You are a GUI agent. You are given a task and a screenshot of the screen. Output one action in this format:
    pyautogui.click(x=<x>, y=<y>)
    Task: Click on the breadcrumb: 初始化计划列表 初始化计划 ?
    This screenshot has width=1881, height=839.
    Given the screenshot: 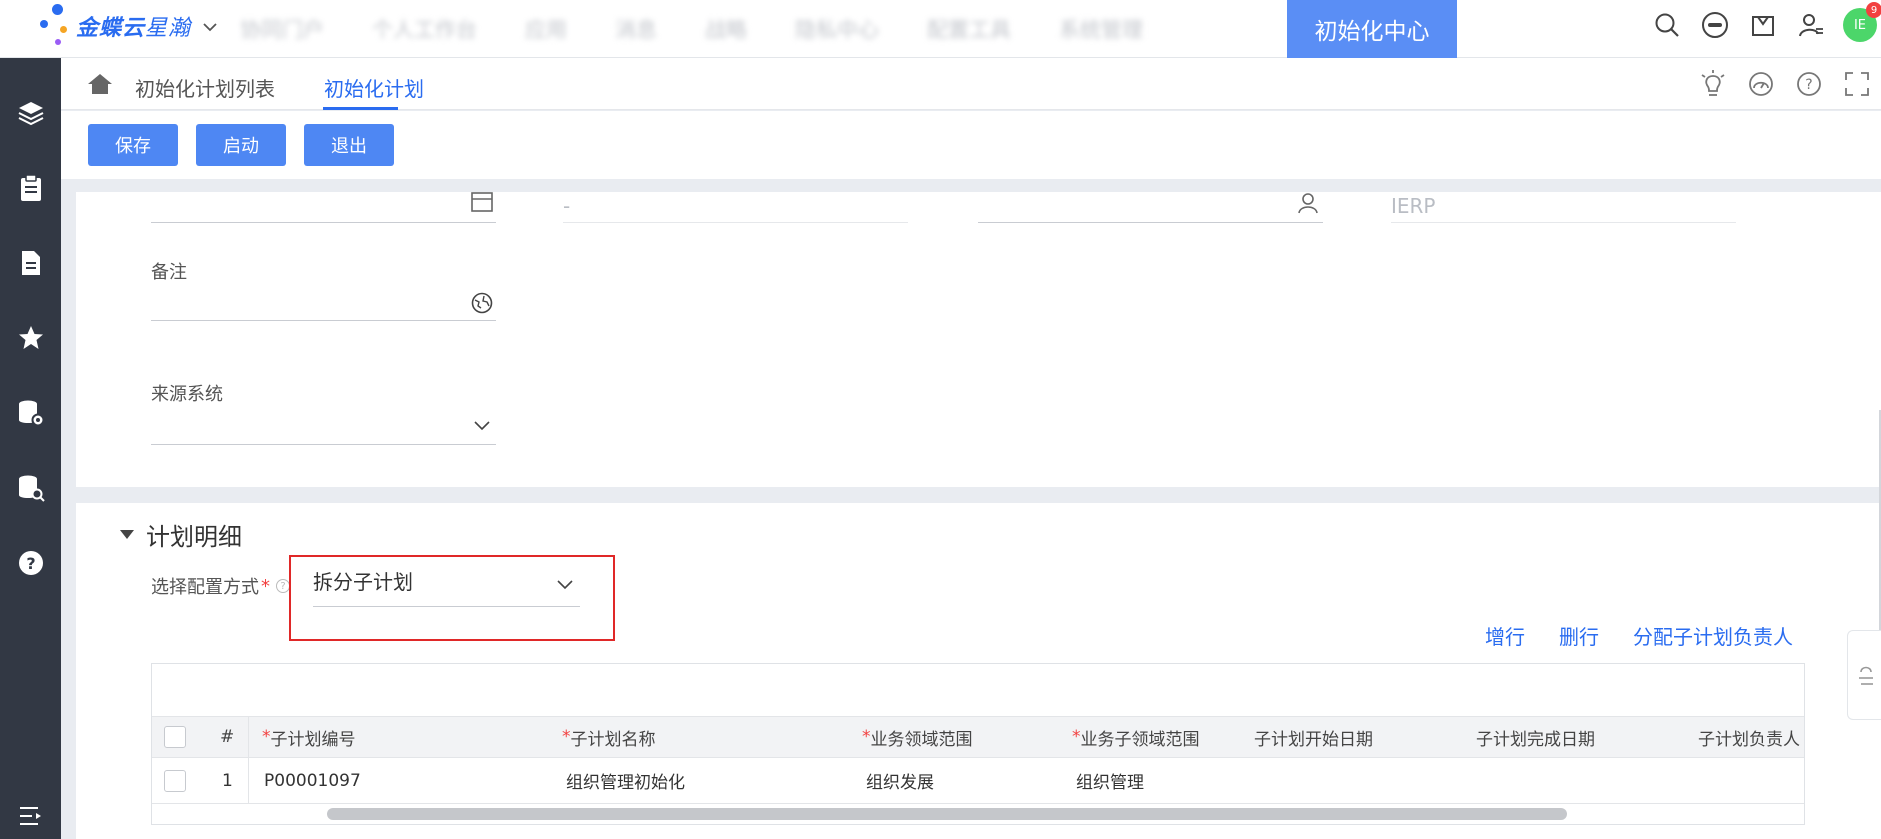 What is the action you would take?
    pyautogui.click(x=971, y=84)
    